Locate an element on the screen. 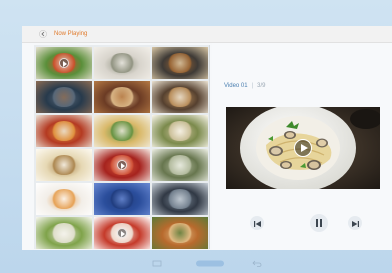 The width and height of the screenshot is (392, 273). previous-button is located at coordinates (257, 223).